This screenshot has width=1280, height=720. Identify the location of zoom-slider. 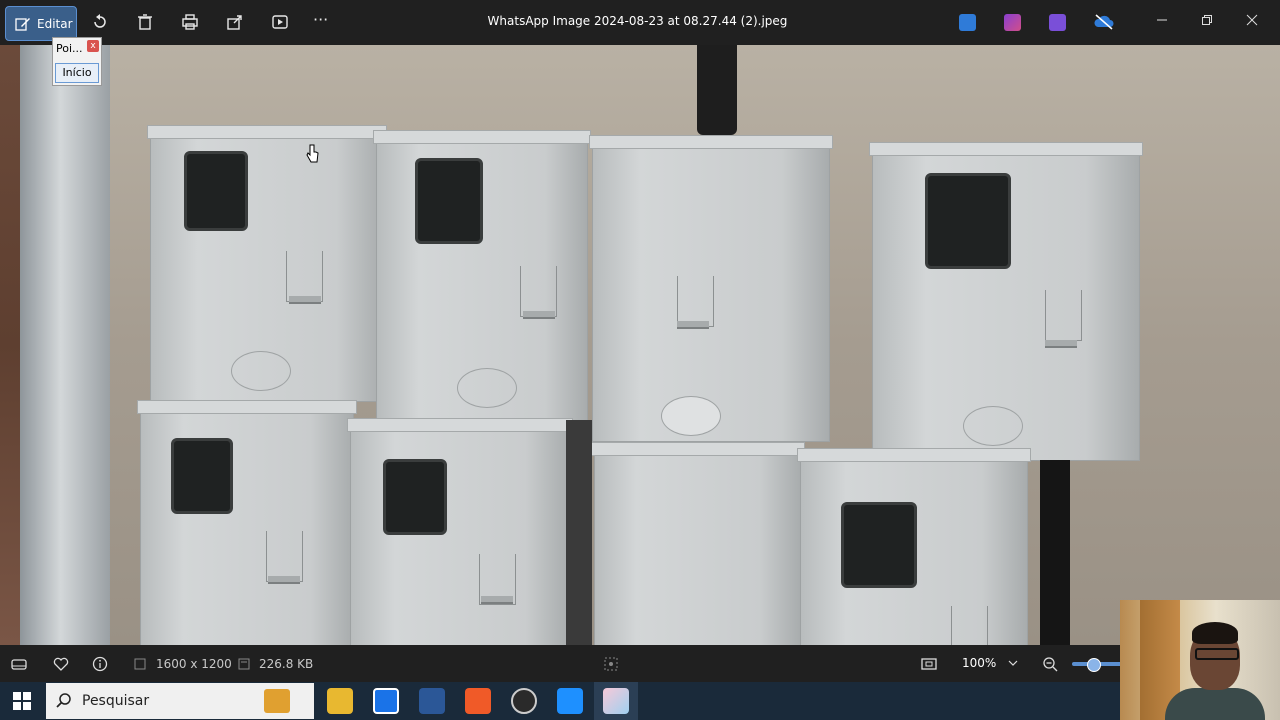
(1097, 665).